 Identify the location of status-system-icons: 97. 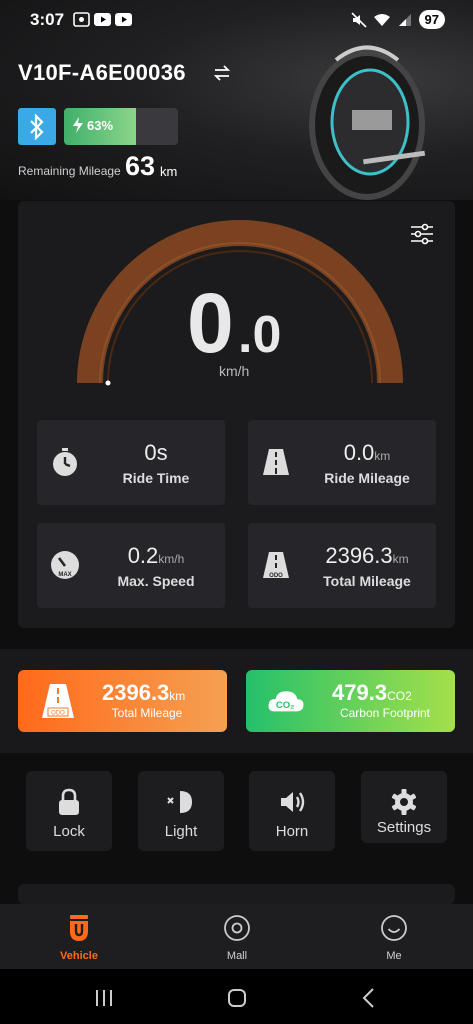
(397, 19).